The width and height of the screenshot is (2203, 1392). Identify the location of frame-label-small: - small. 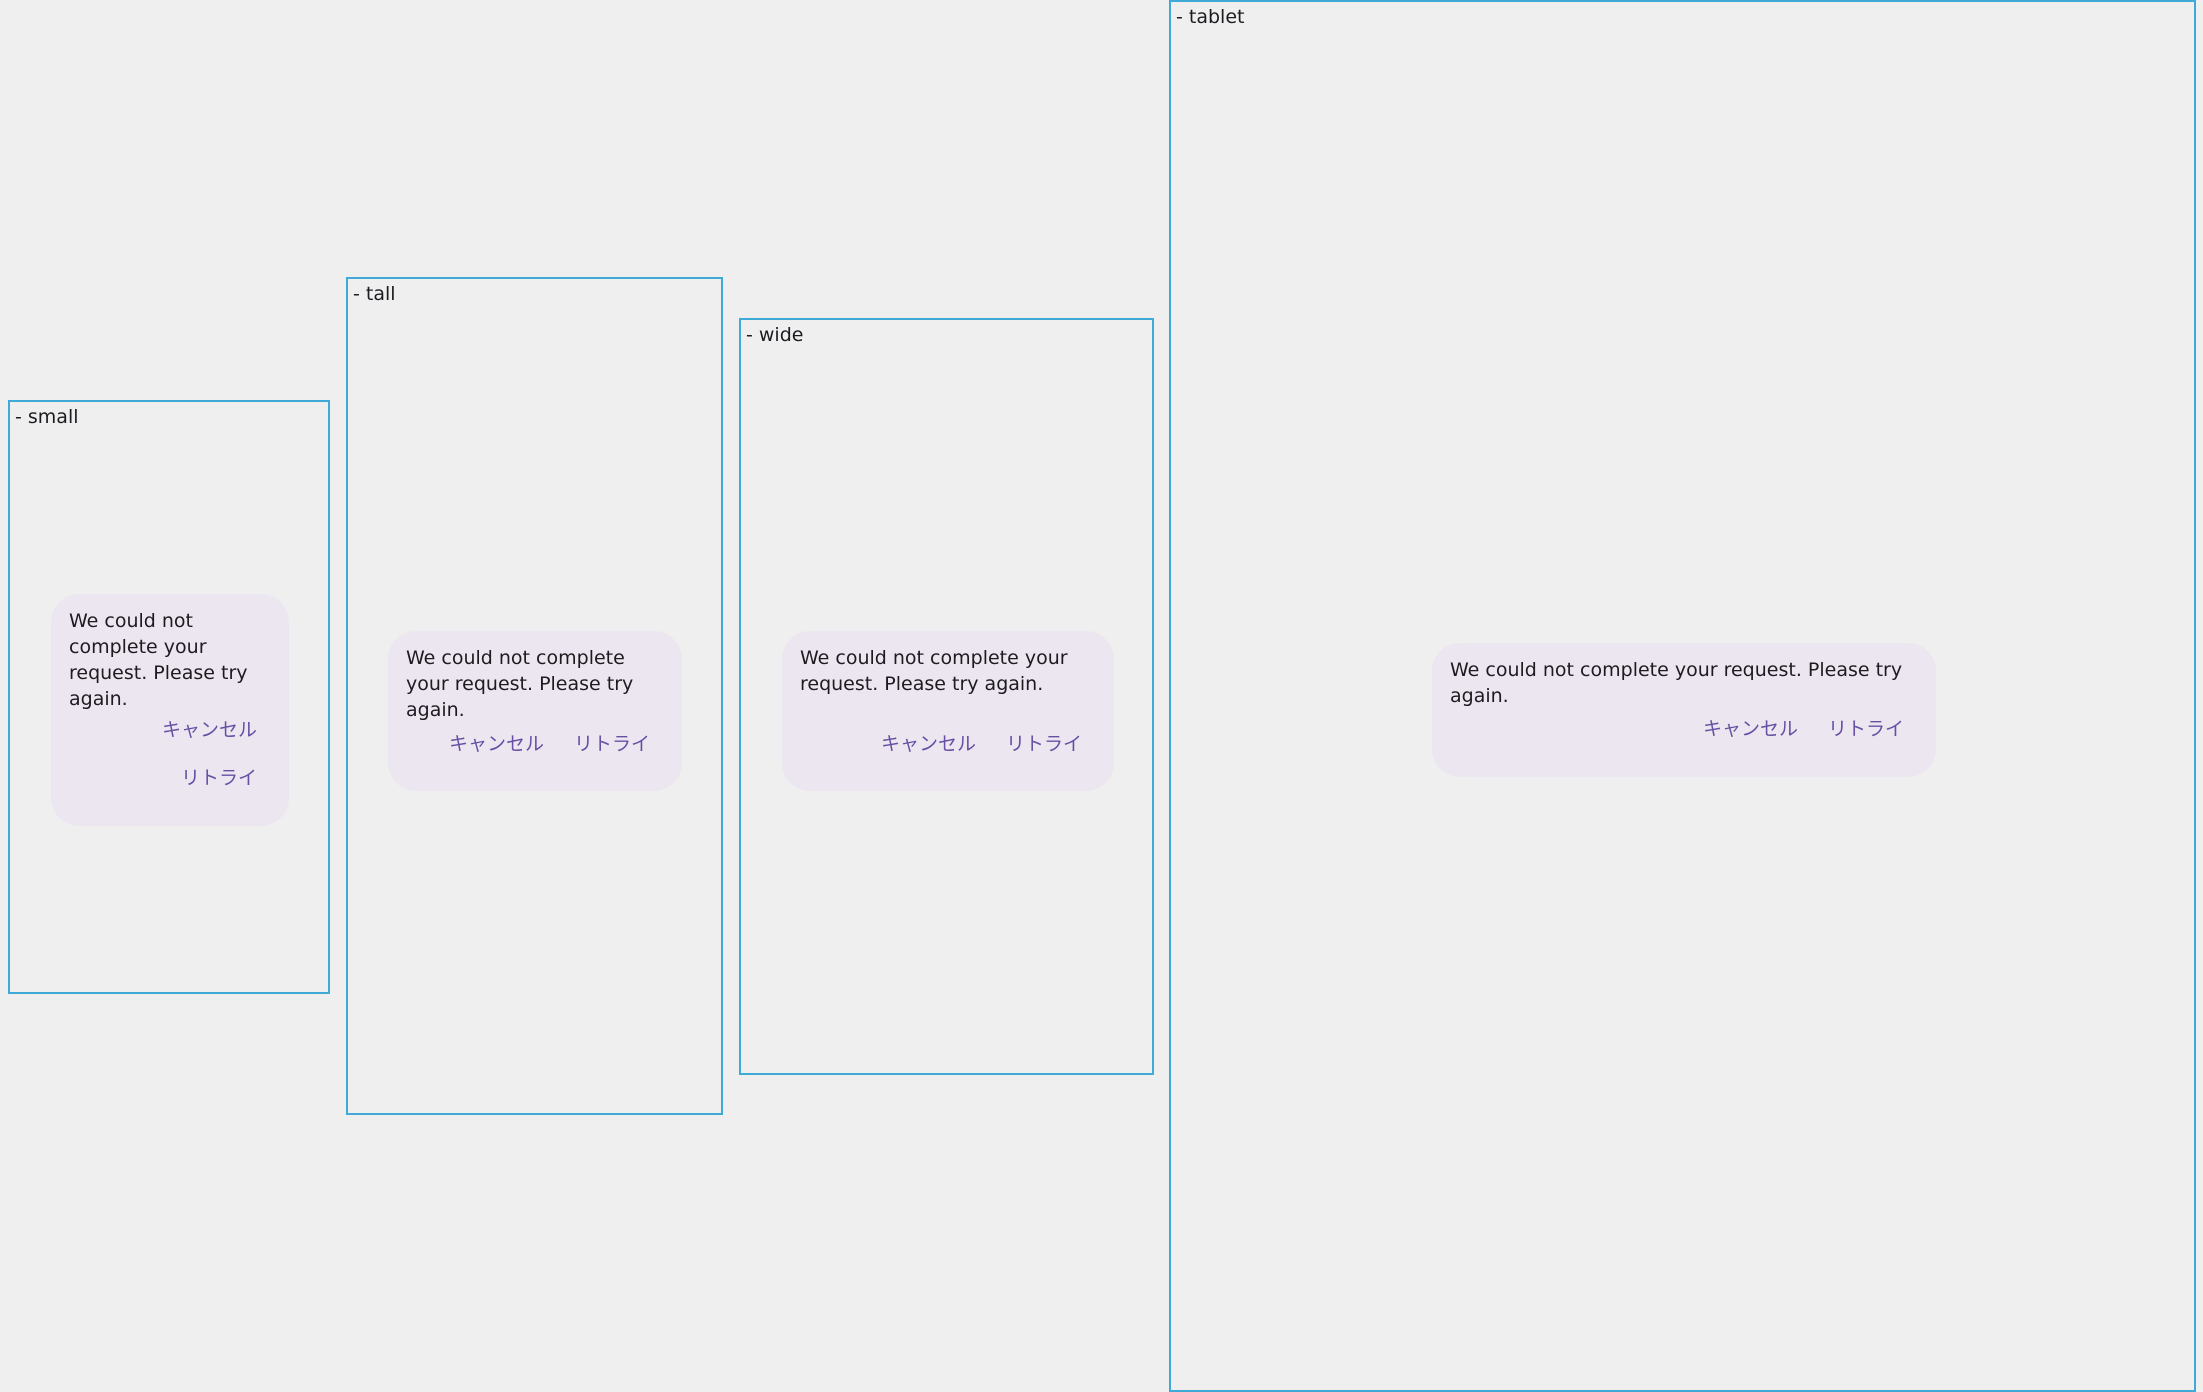
(47, 417).